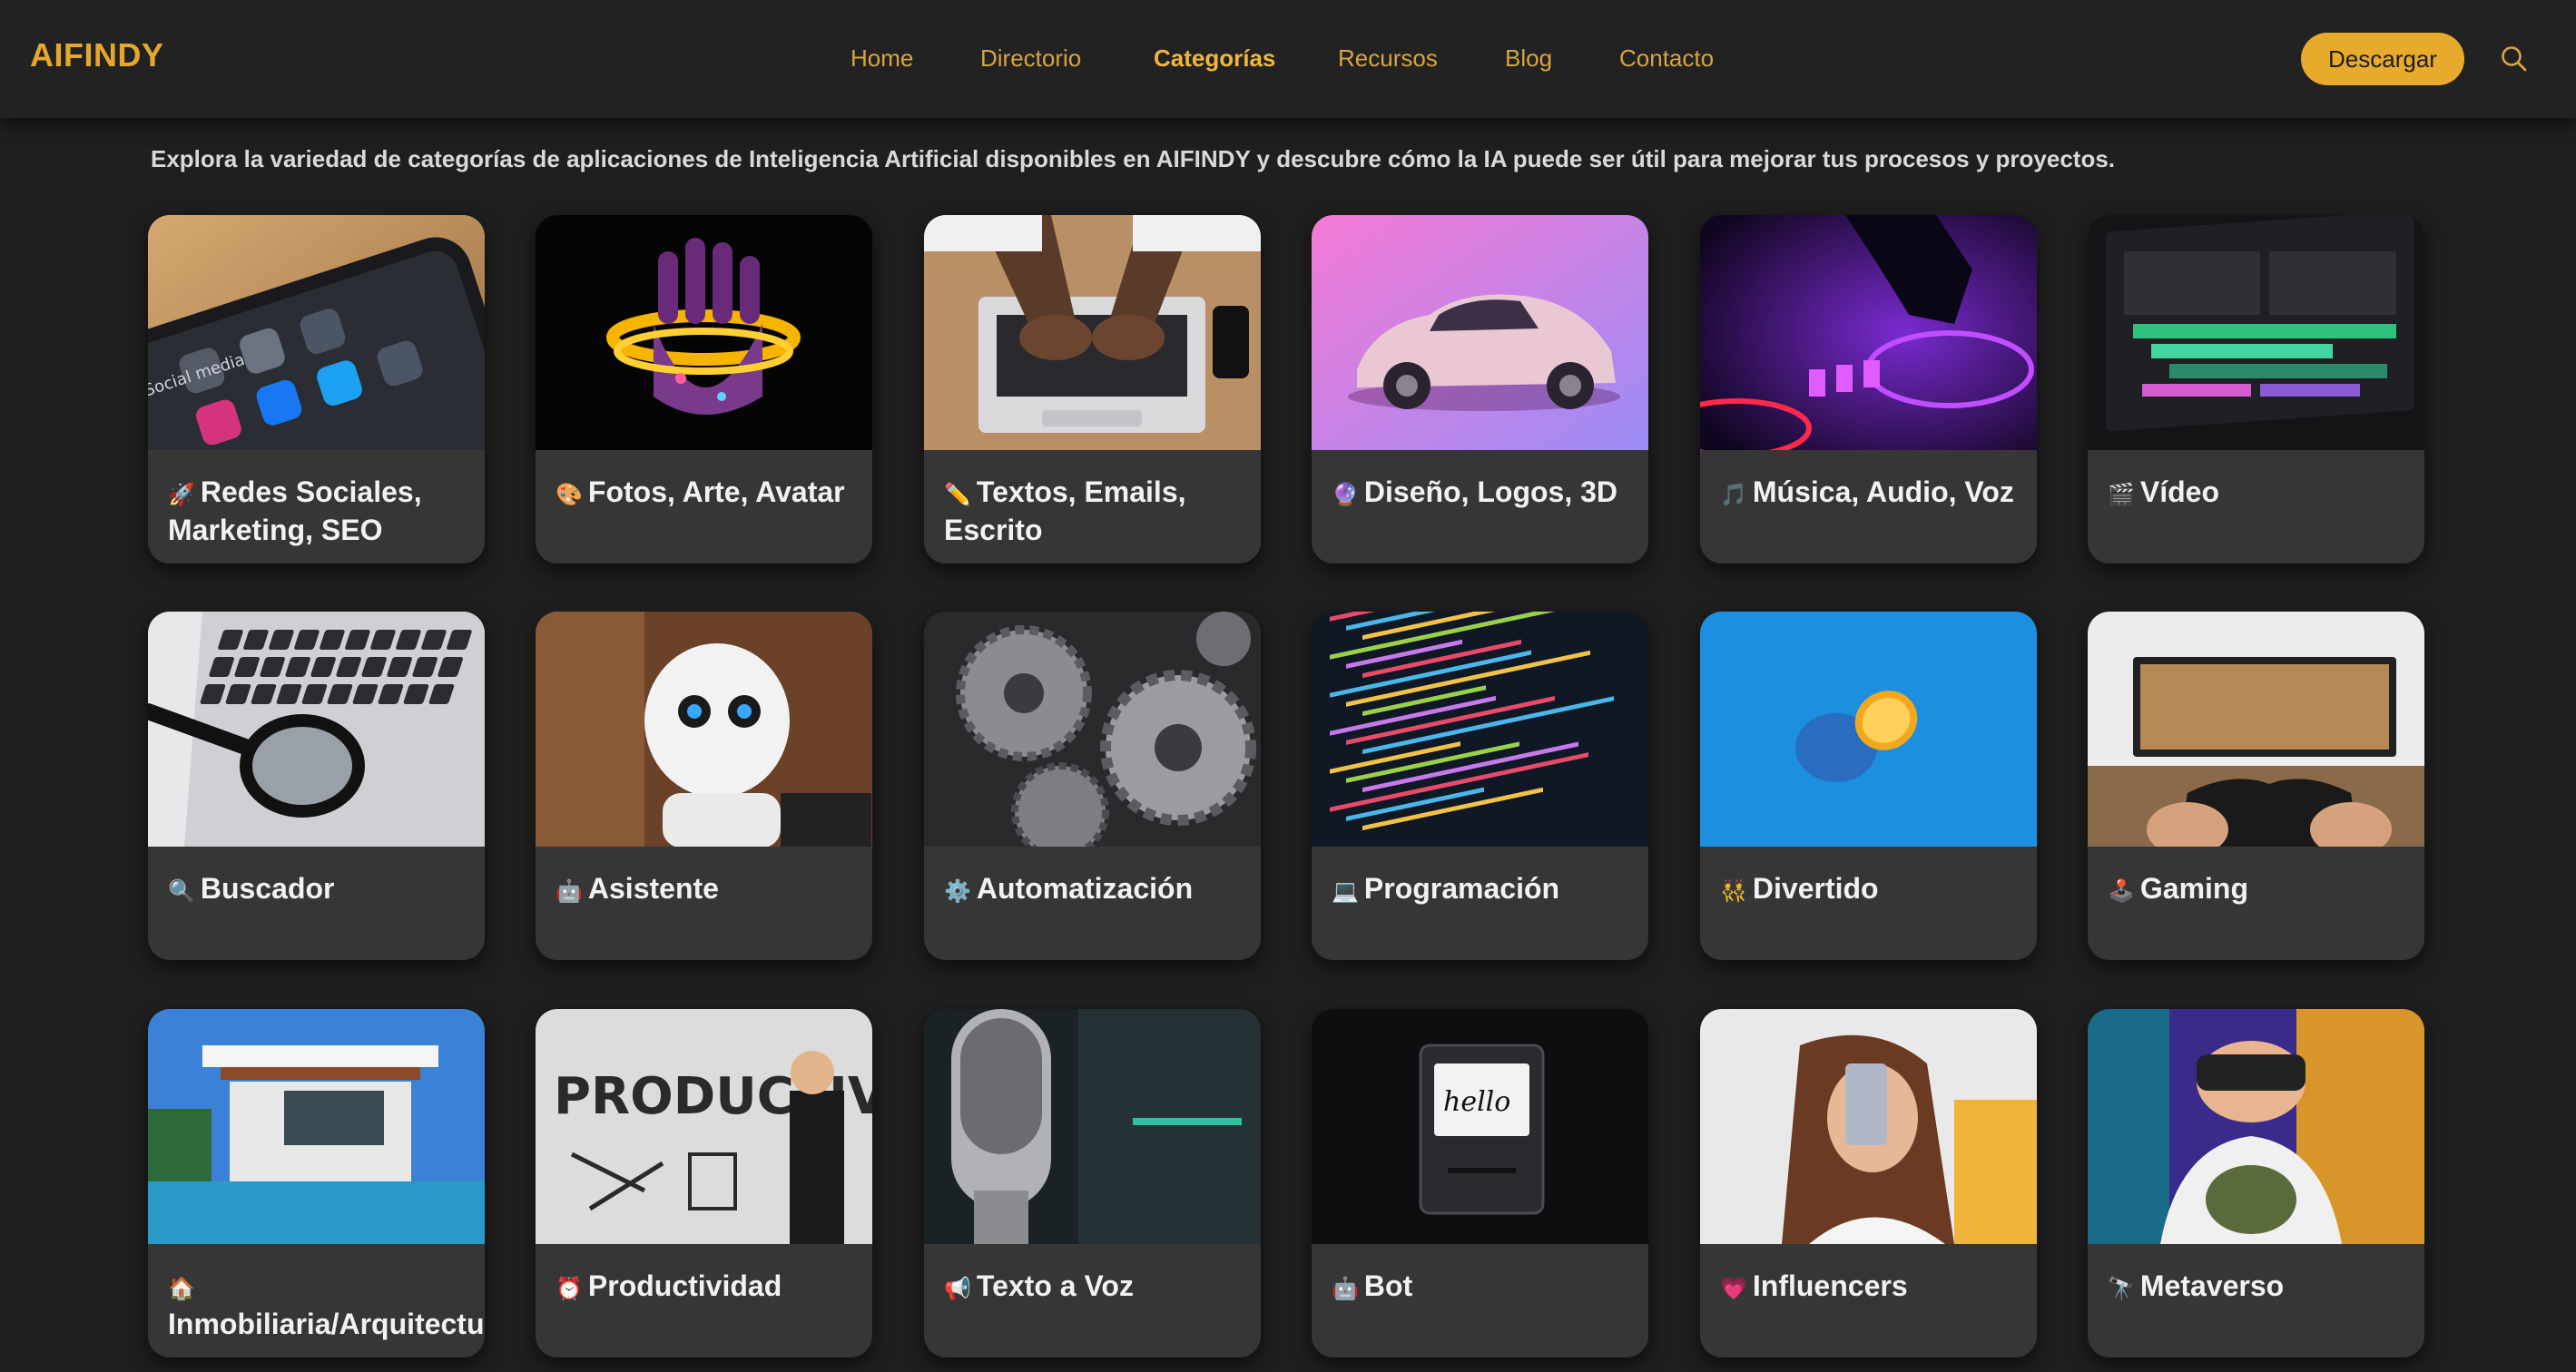 The width and height of the screenshot is (2576, 1372). I want to click on category-card-7: 🔍 Buscador, so click(316, 786).